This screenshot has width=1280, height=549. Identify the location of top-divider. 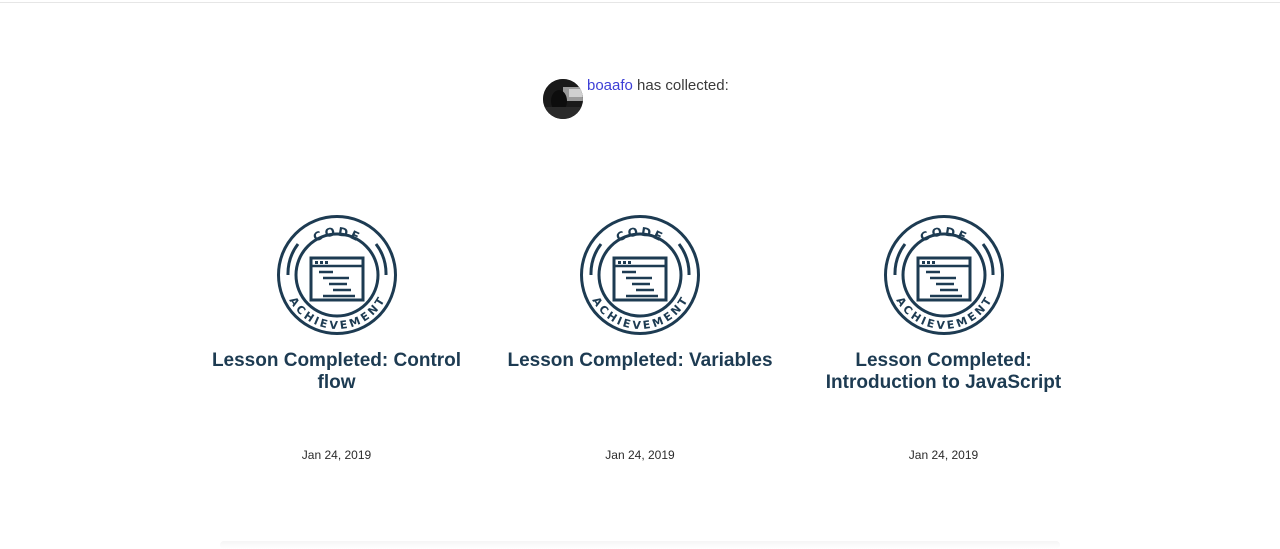
(640, 2).